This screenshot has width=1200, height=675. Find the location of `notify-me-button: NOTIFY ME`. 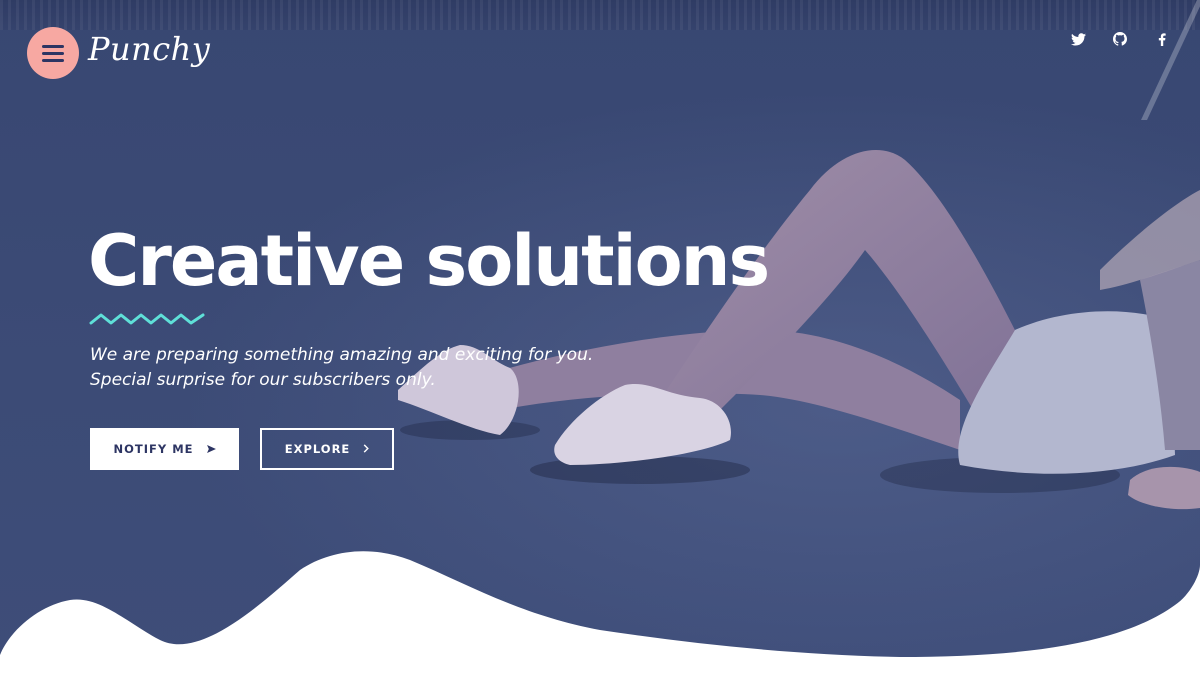

notify-me-button: NOTIFY ME is located at coordinates (164, 449).